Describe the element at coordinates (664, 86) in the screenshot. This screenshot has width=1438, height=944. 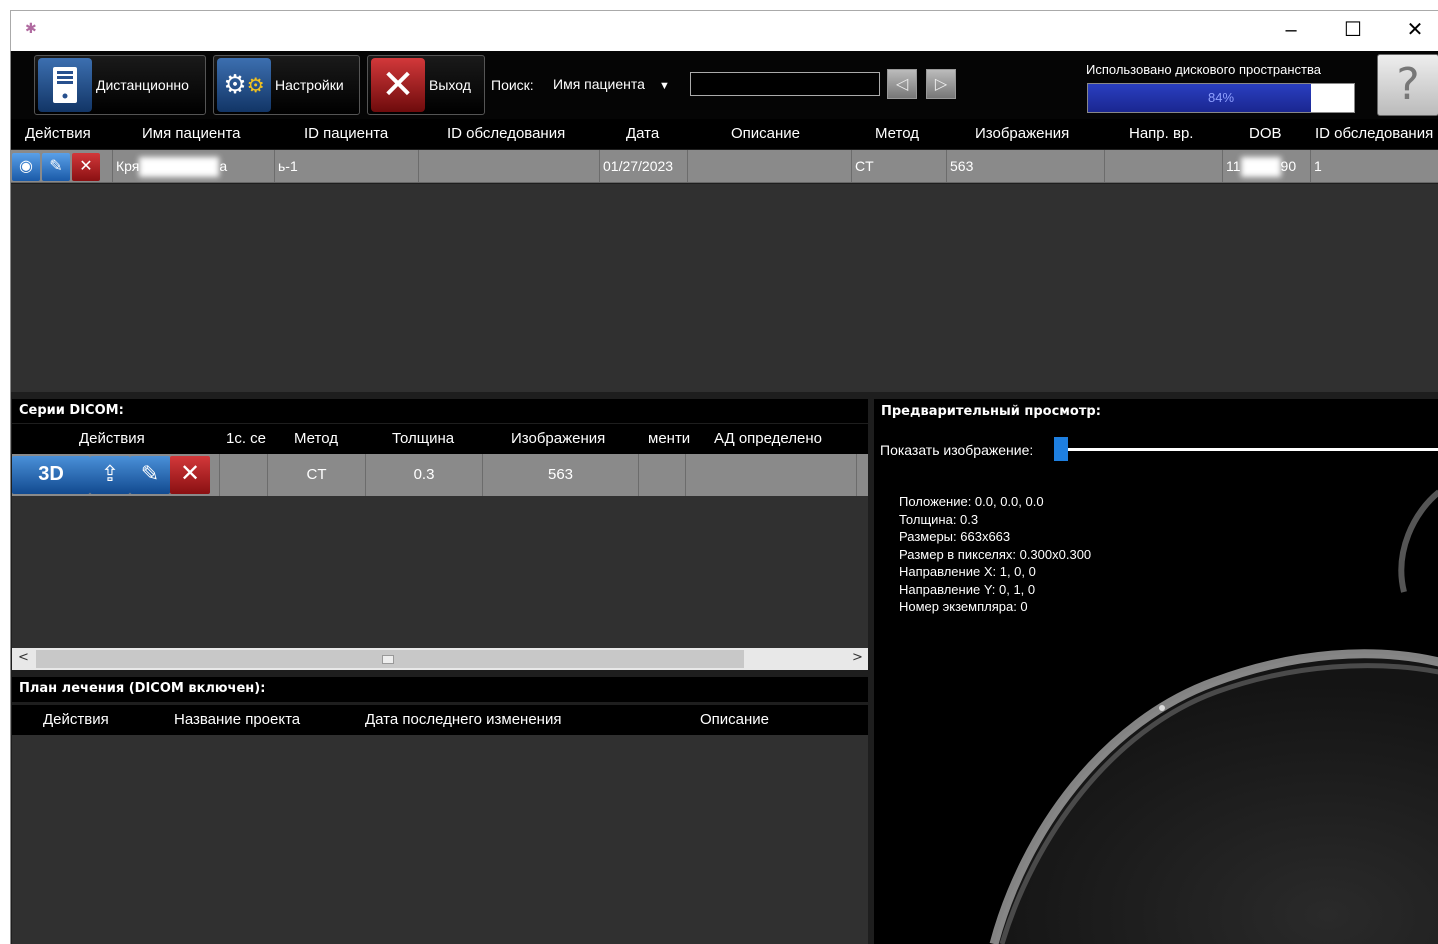
I see `chevron-down-icon: ▼` at that location.